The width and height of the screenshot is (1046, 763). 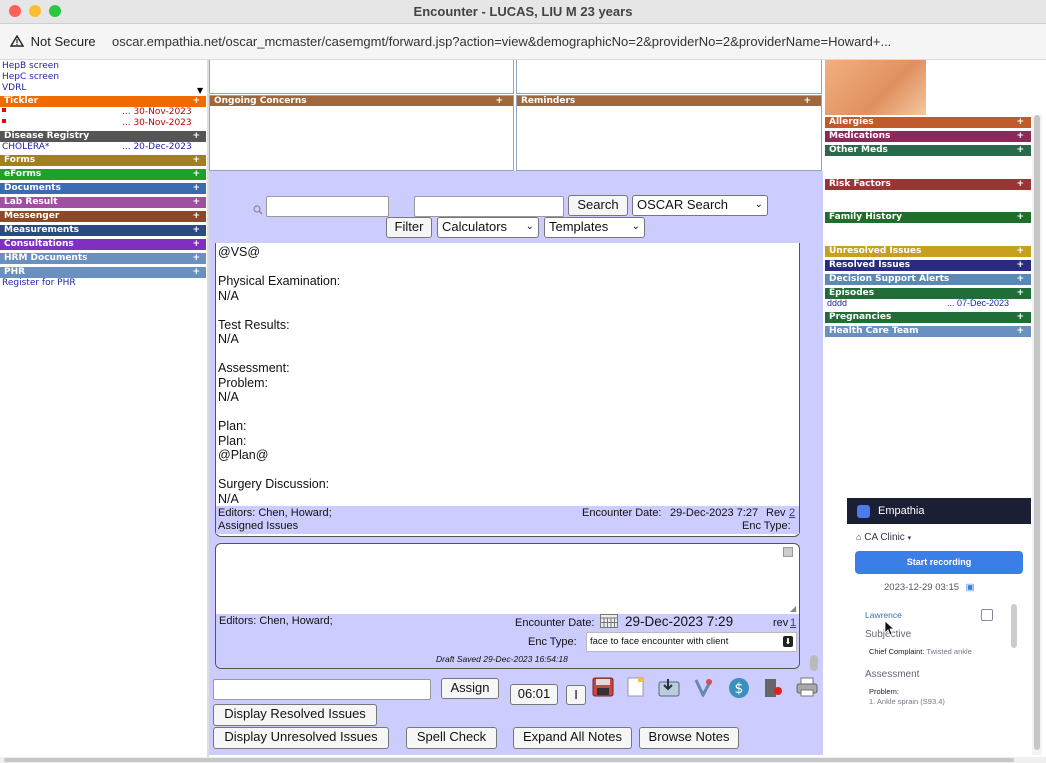 I want to click on forms-add-button: +, so click(x=196, y=160).